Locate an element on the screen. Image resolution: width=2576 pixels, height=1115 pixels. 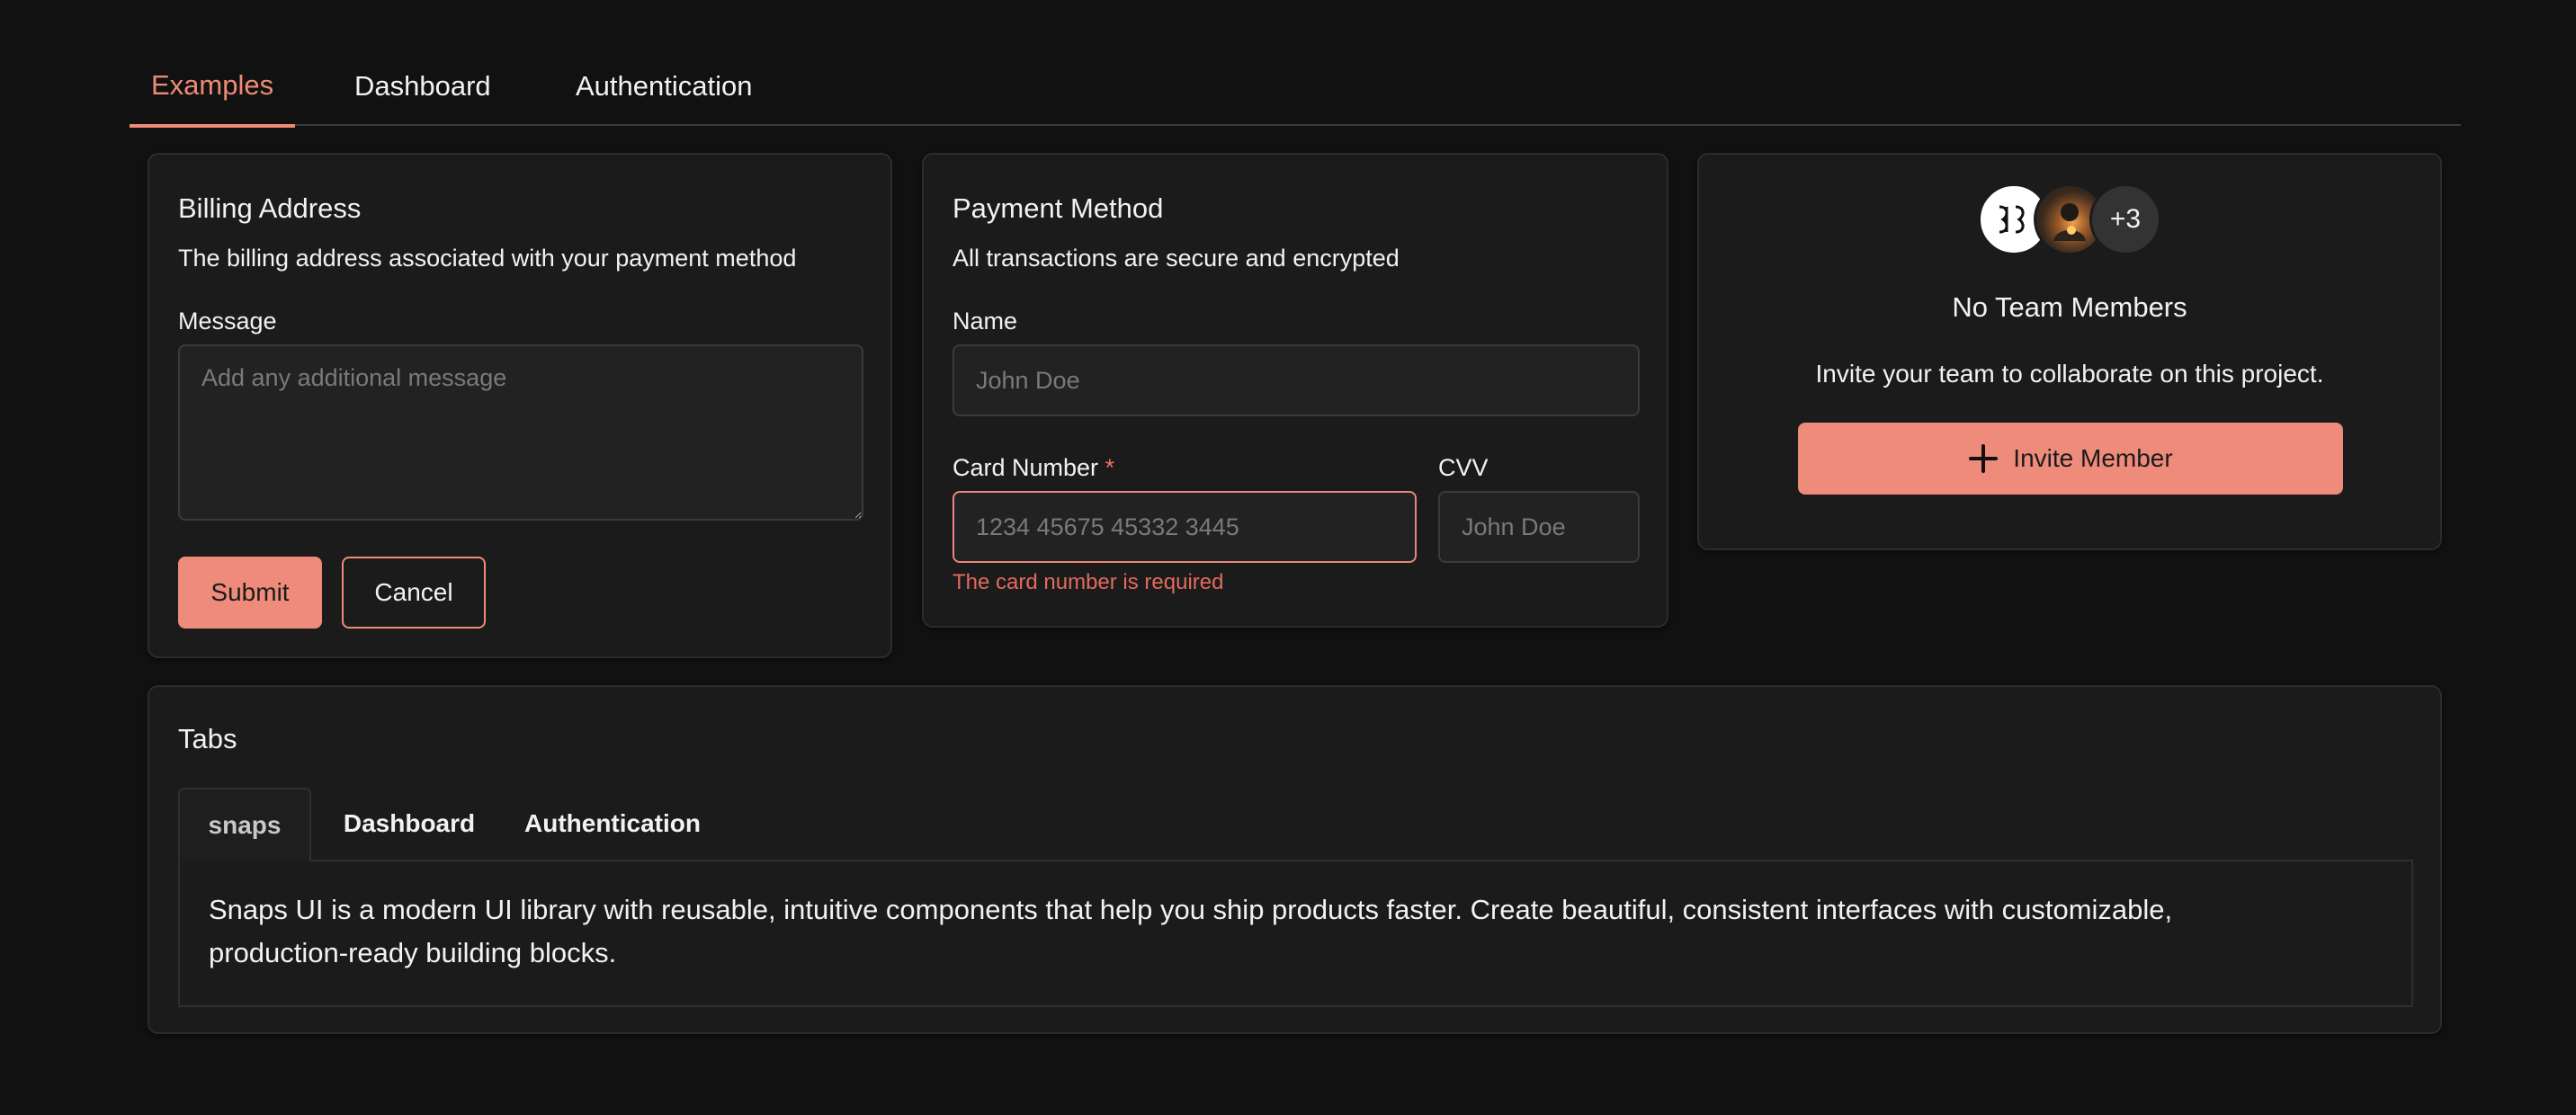
tab-authentication: Authentication is located at coordinates (664, 88).